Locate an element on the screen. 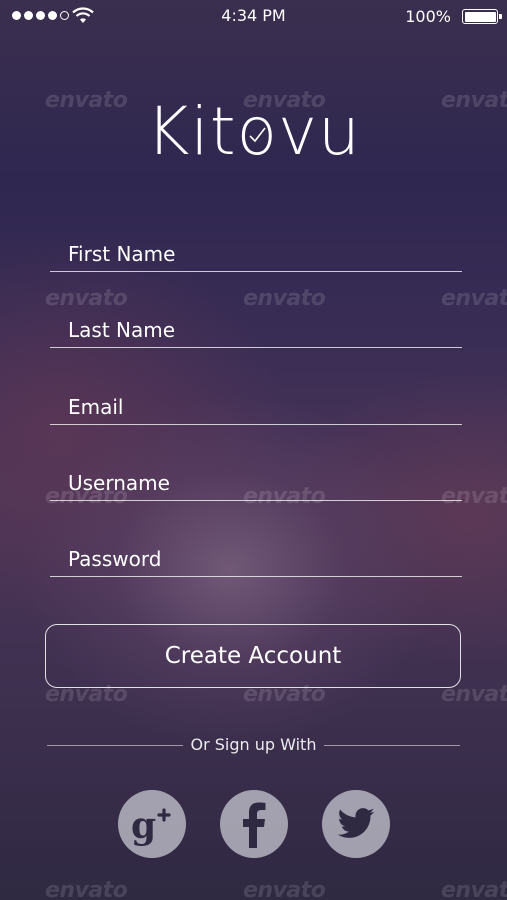 Image resolution: width=507 pixels, height=900 pixels. username-field is located at coordinates (256, 481).